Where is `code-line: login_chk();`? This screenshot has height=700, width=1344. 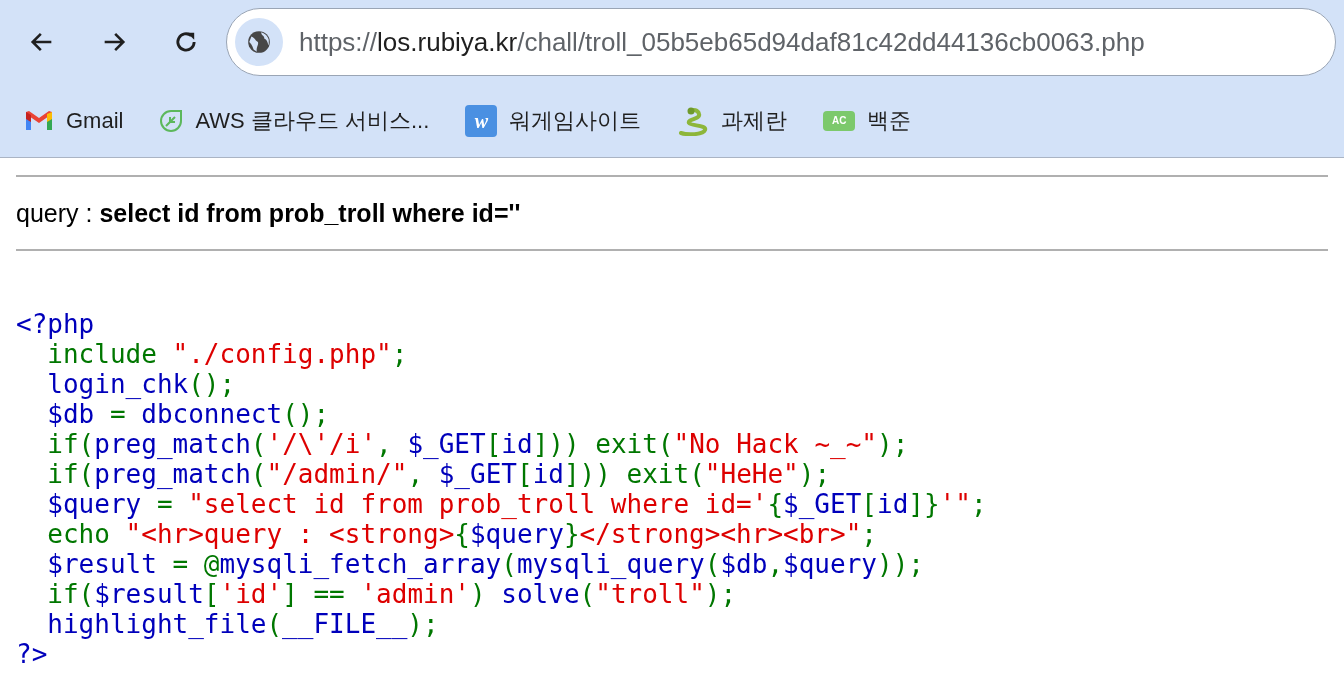 code-line: login_chk(); is located at coordinates (141, 384).